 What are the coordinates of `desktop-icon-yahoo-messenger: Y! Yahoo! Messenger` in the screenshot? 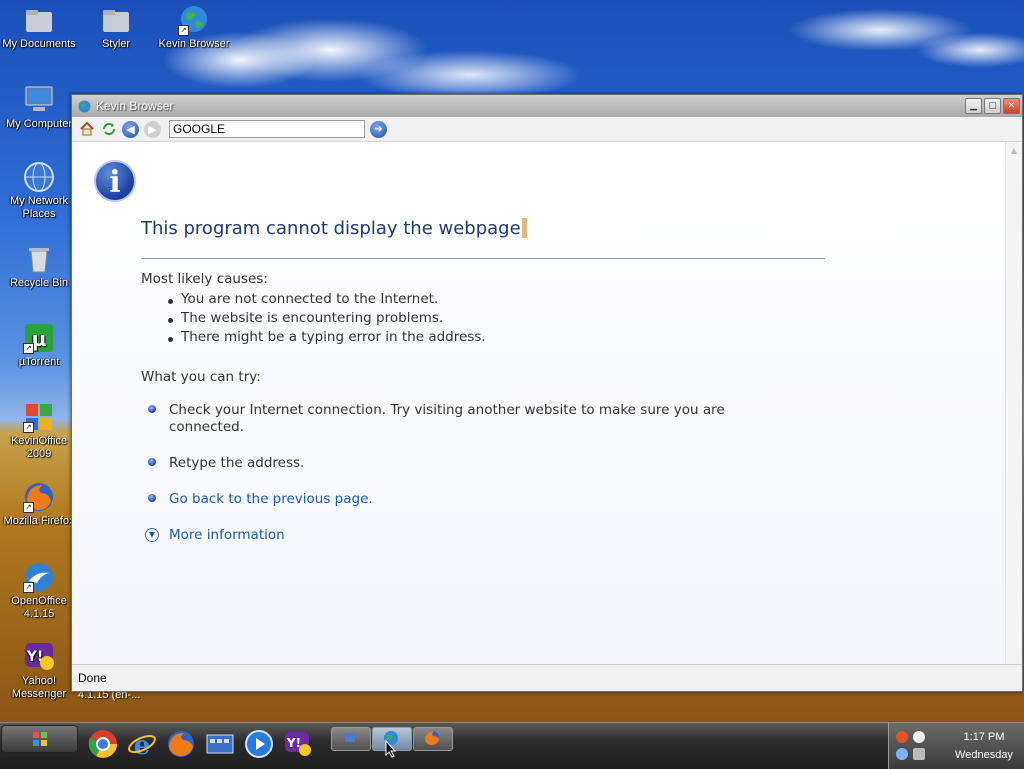 It's located at (39, 671).